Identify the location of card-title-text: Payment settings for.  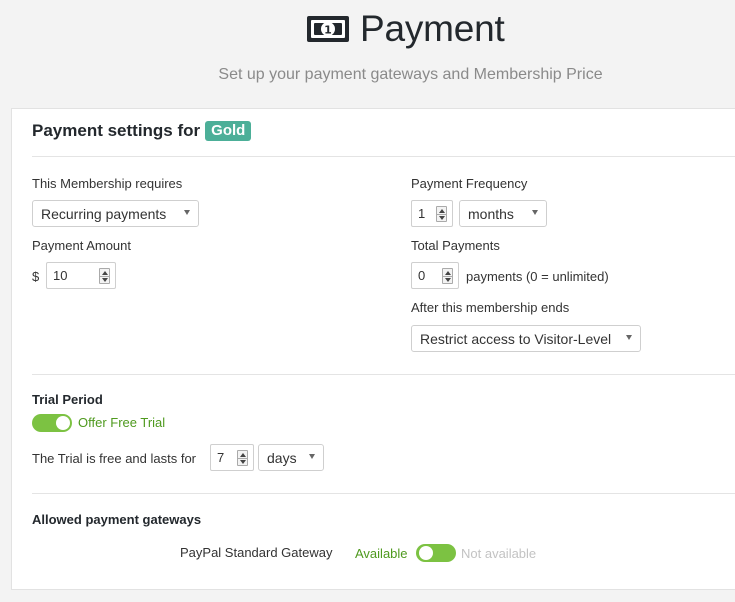
(116, 130).